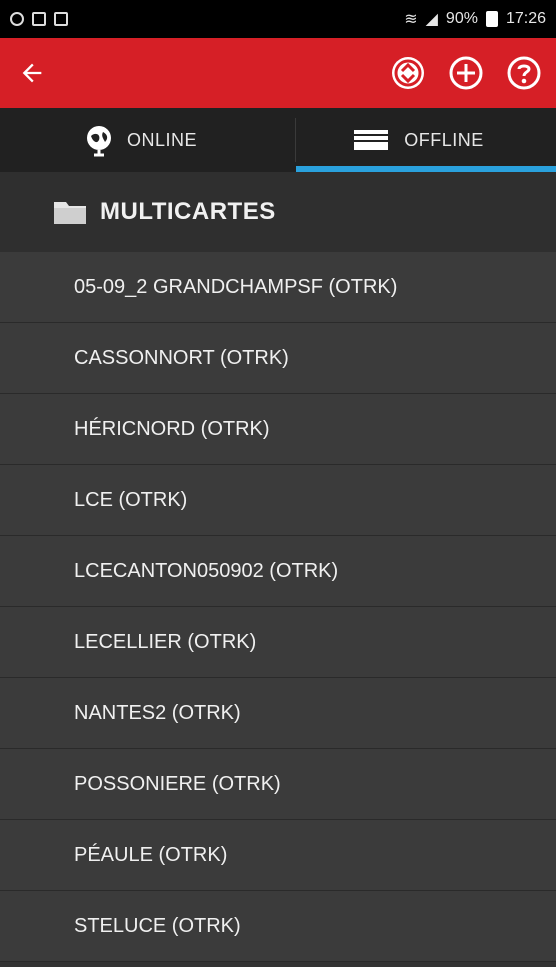 The width and height of the screenshot is (556, 967). What do you see at coordinates (157, 712) in the screenshot?
I see `list-item-label: NANTES2 (OTRK)` at bounding box center [157, 712].